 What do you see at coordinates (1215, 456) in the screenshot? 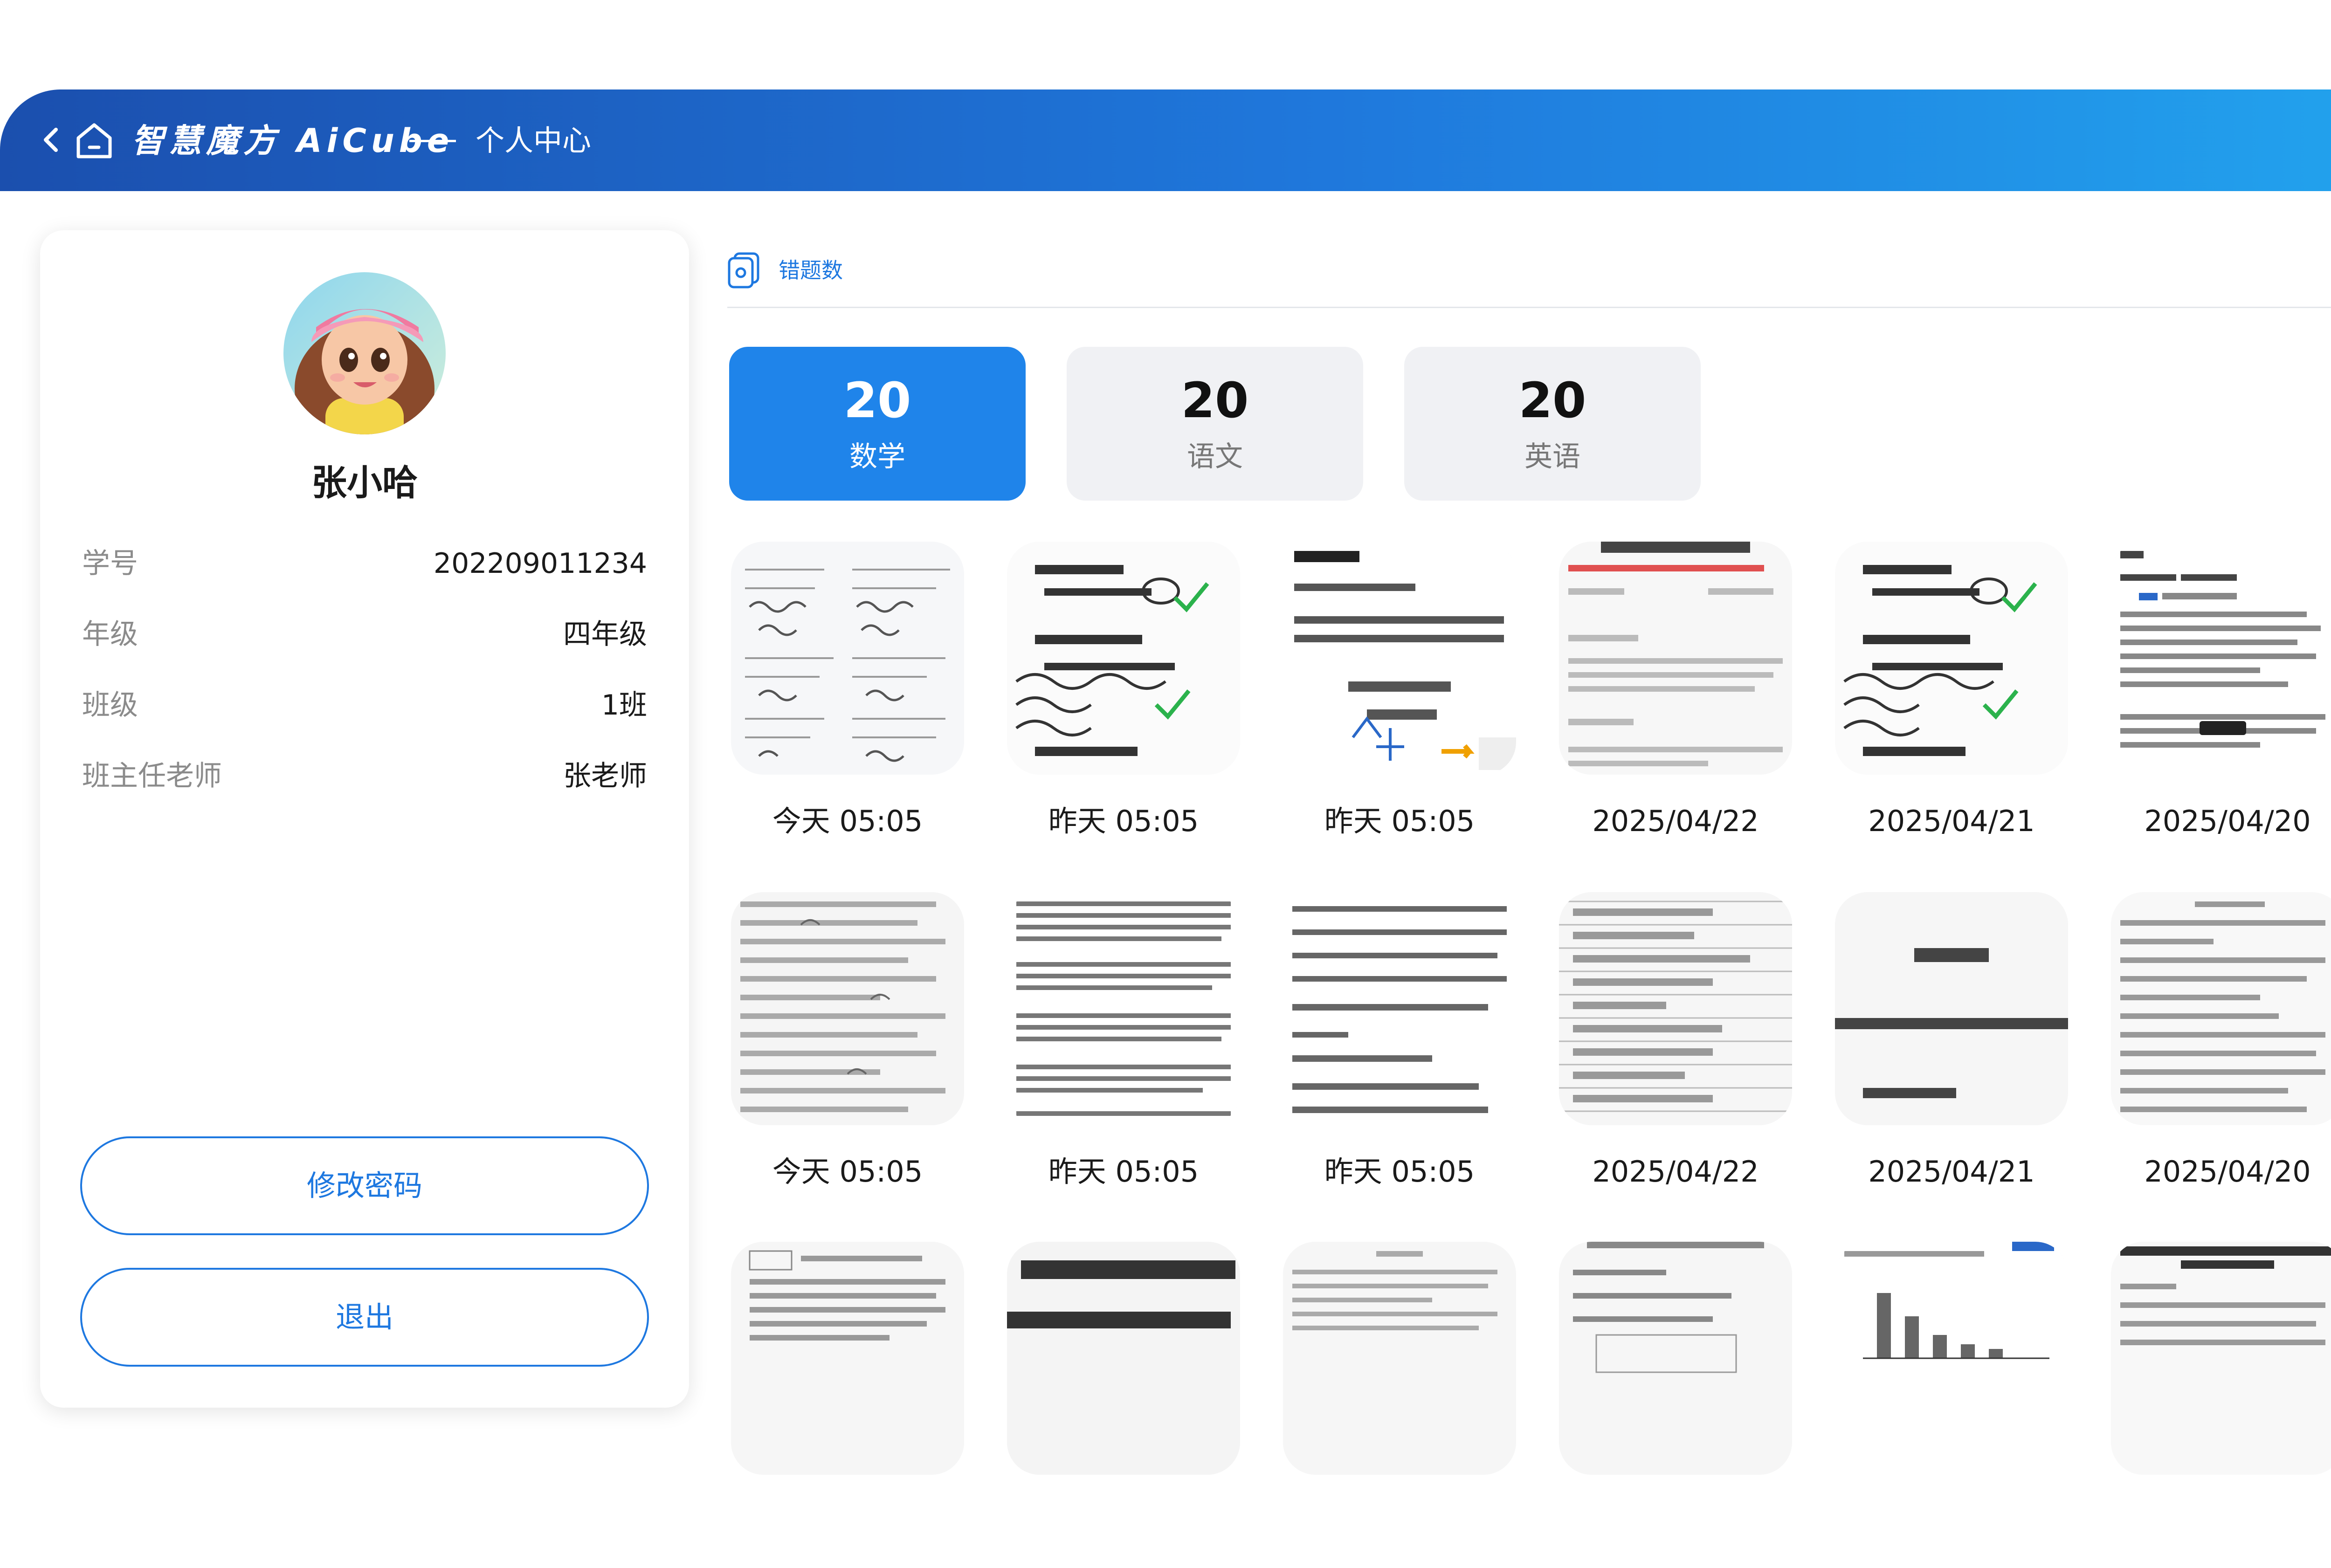
I see `tab-label: 语文` at bounding box center [1215, 456].